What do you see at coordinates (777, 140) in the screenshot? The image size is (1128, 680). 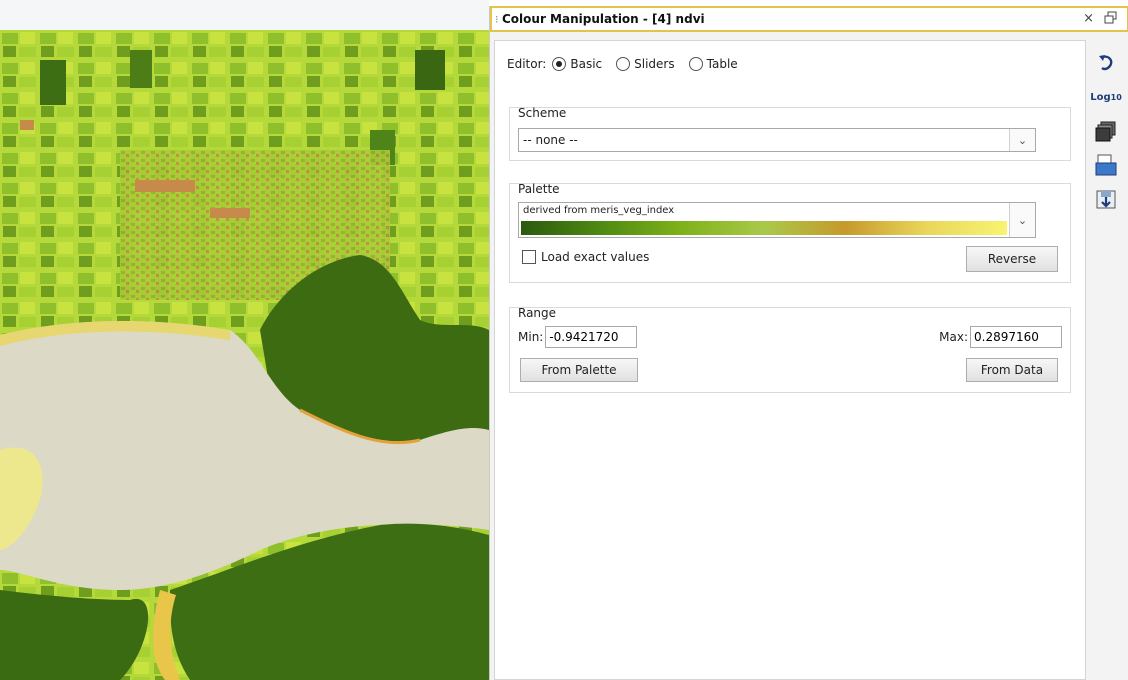 I see `scheme-dropdown: -- none -- ⌄` at bounding box center [777, 140].